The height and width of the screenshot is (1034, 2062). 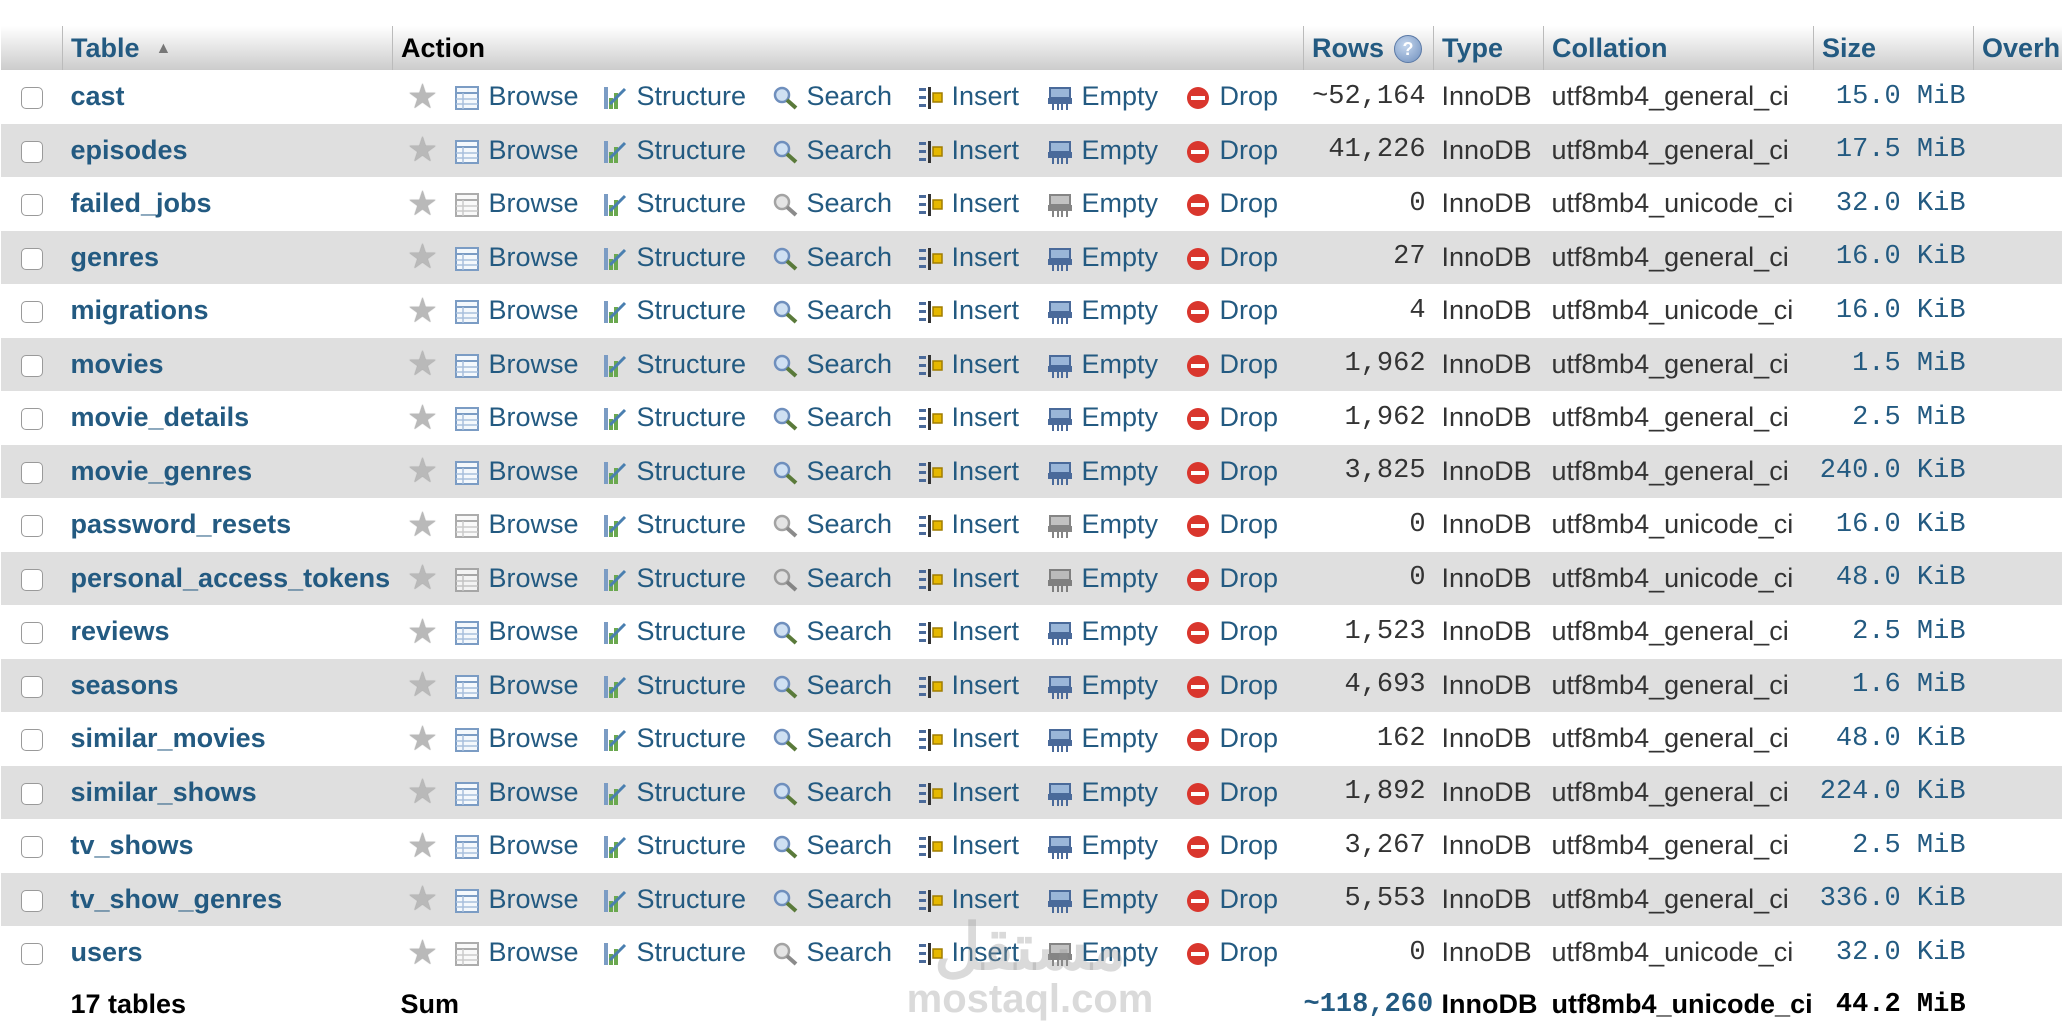 I want to click on header-collation: Collation, so click(x=1679, y=48).